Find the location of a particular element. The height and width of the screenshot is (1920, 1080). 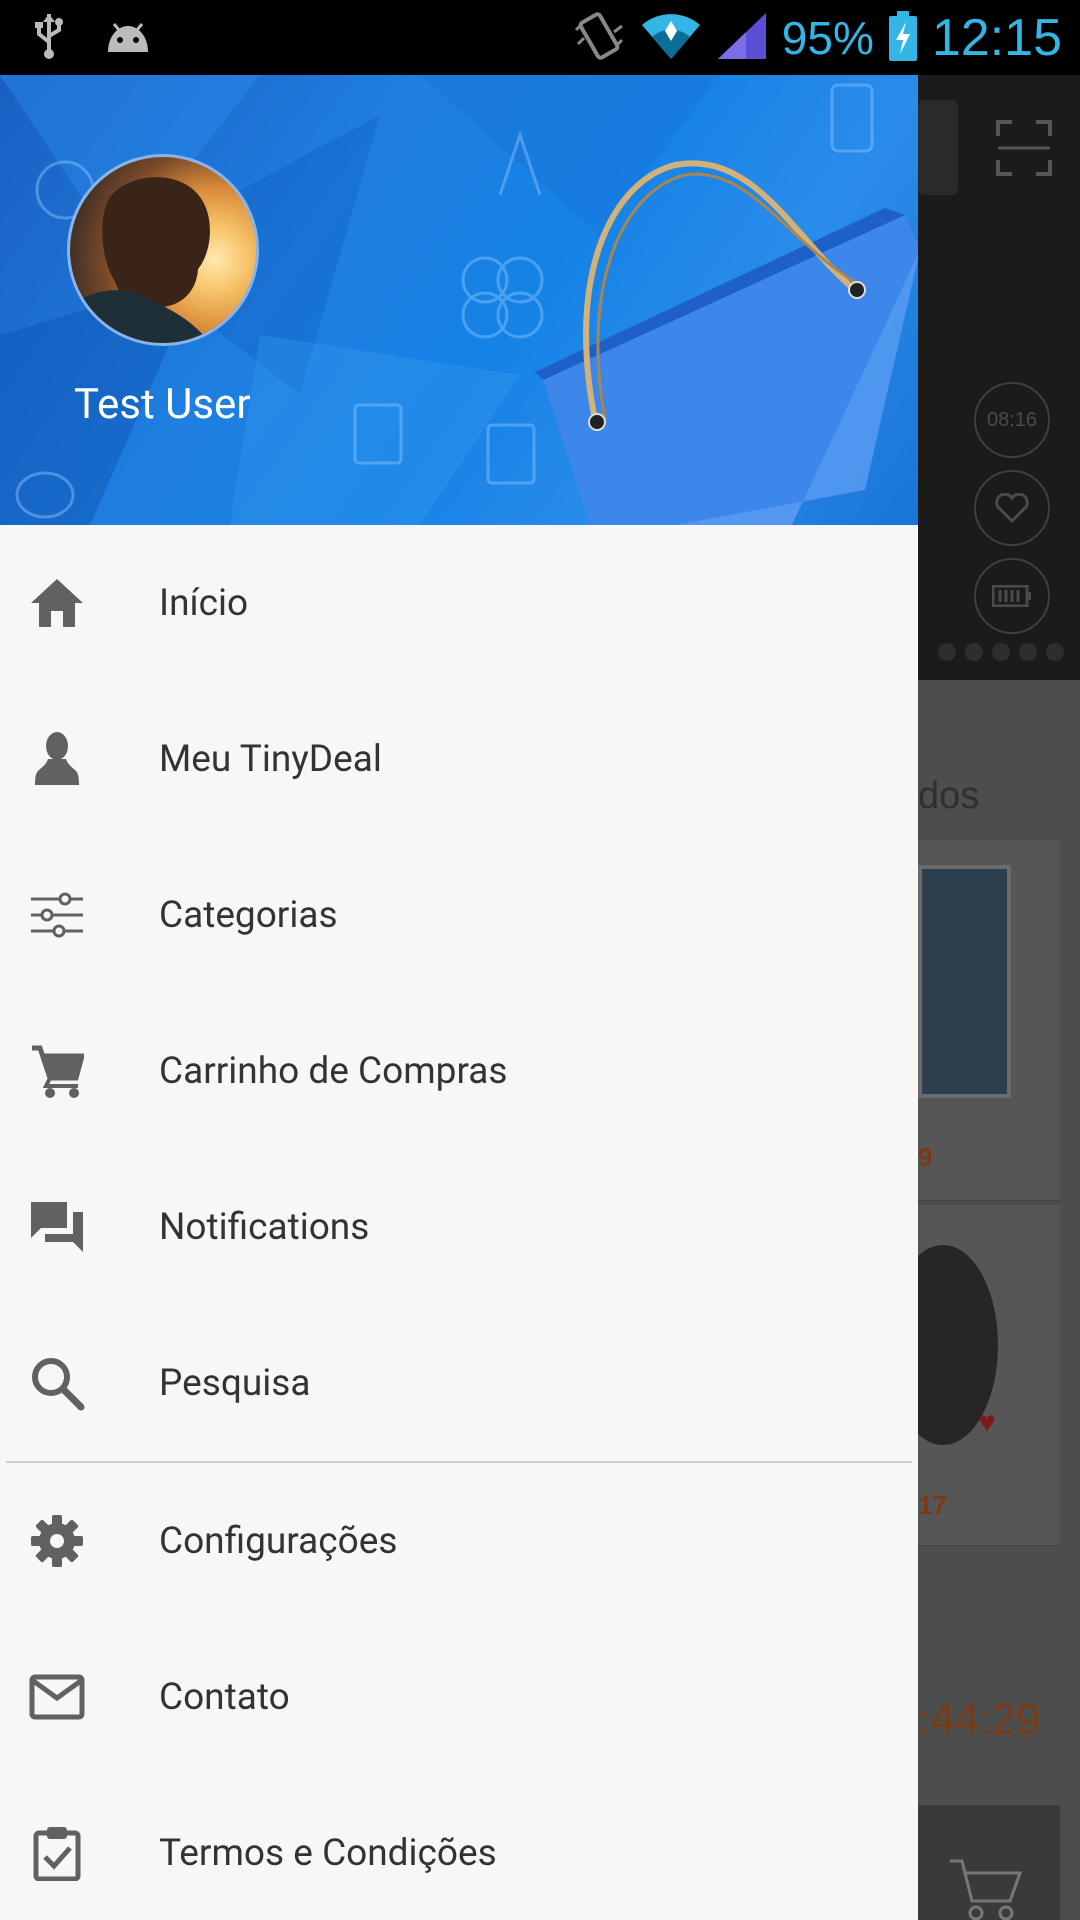

battery-percent: 95% is located at coordinates (827, 38).